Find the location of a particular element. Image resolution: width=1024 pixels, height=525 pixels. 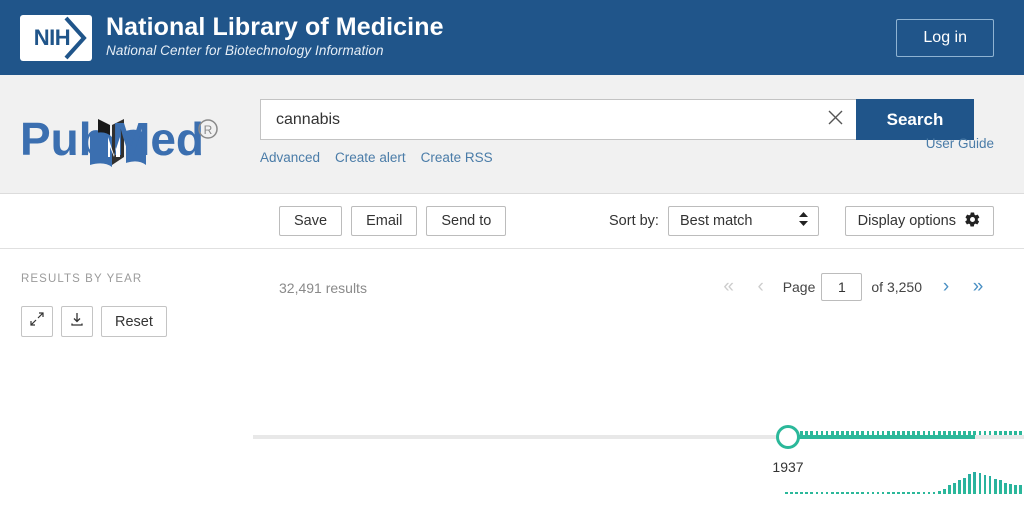

search-input-wrap is located at coordinates (537, 119).